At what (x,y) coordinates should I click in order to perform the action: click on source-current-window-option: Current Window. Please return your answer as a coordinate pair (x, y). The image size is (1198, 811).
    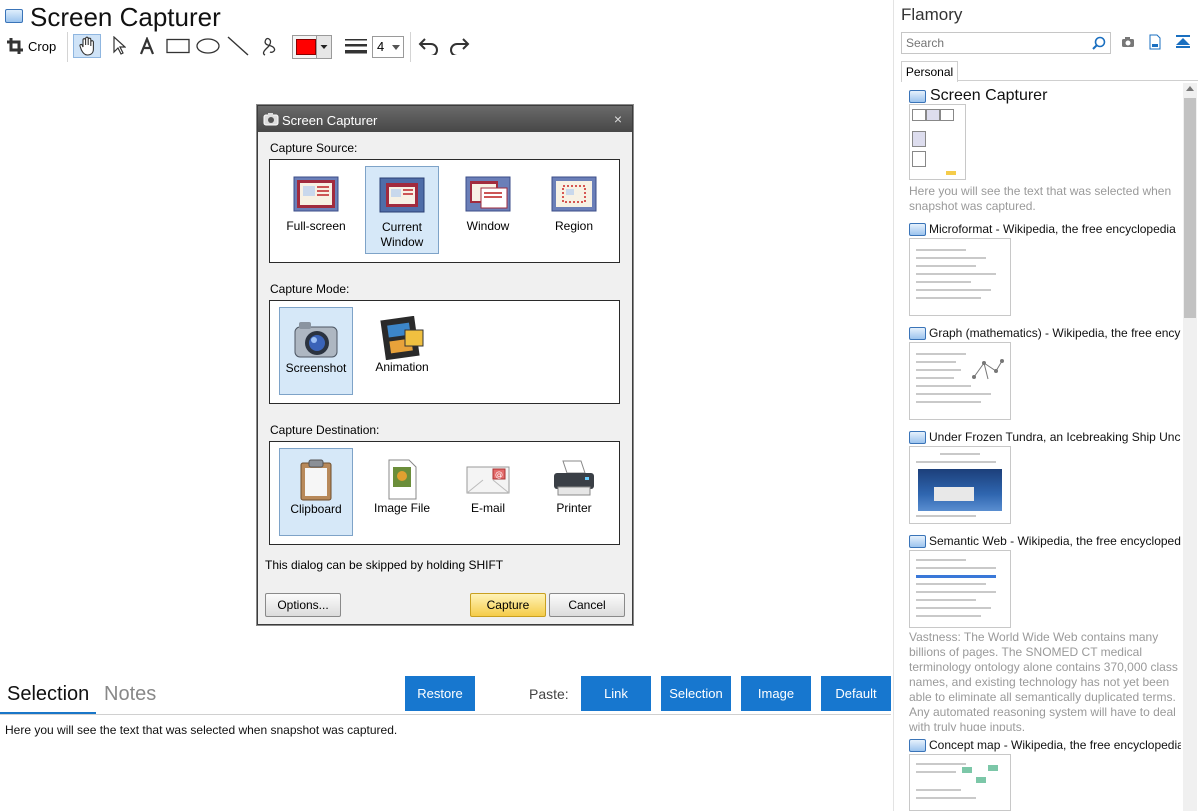
    Looking at the image, I should click on (402, 210).